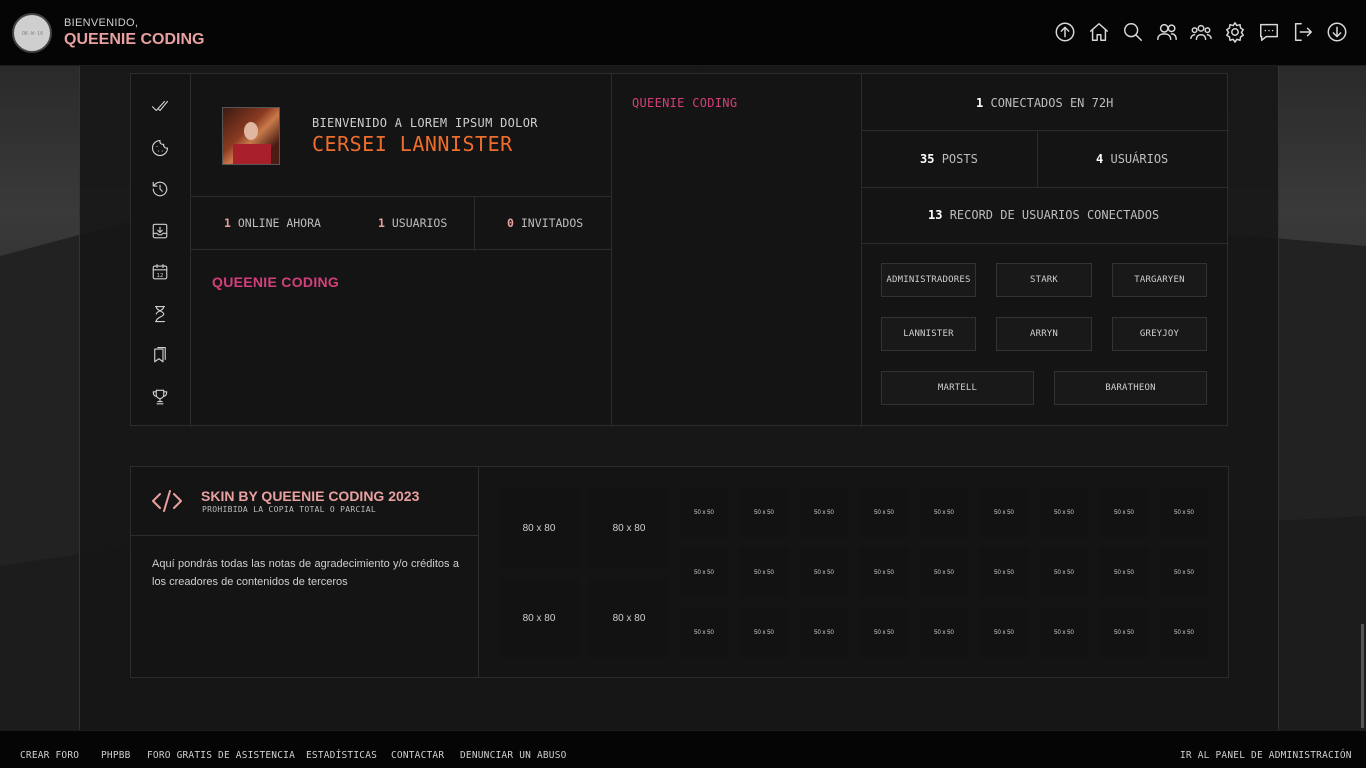 The width and height of the screenshot is (1366, 768). Describe the element at coordinates (160, 106) in the screenshot. I see `check-icon` at that location.